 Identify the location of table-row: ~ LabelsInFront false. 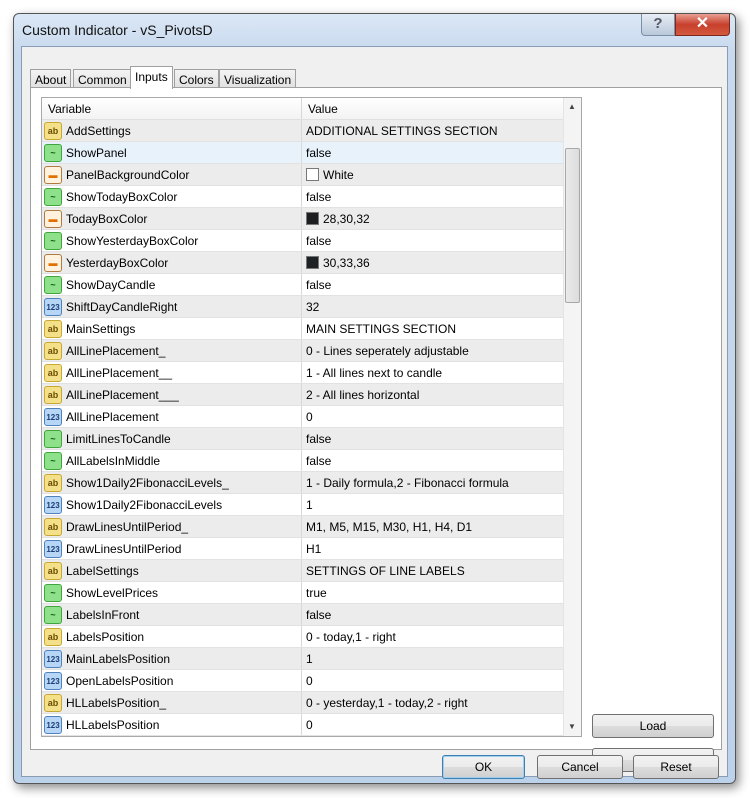
(311, 615).